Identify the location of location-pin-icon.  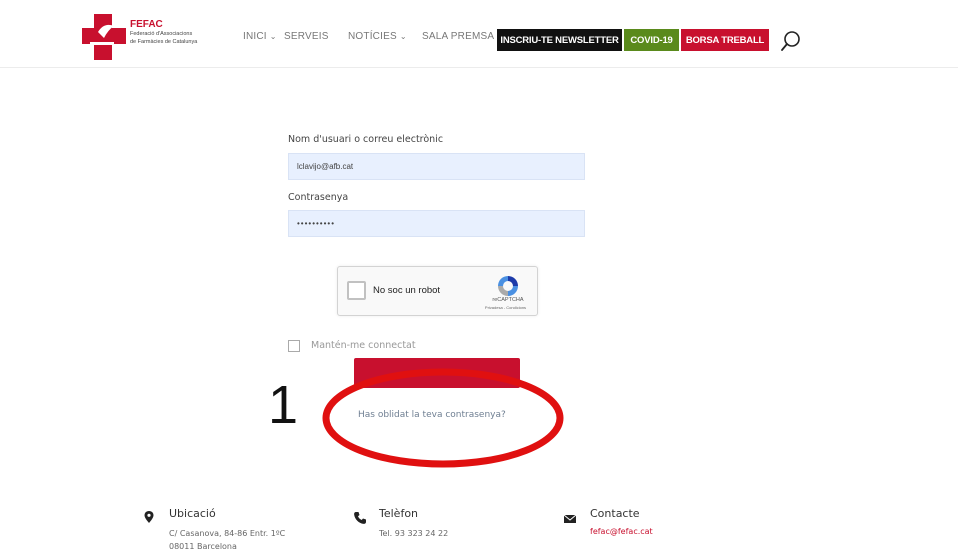
(149, 517).